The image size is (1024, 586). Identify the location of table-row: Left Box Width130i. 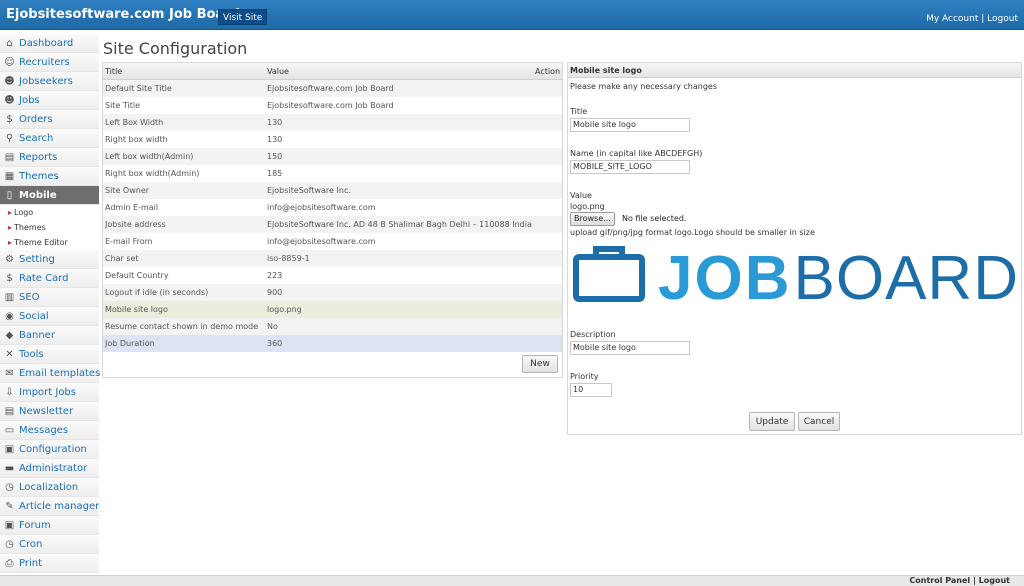
(332, 122).